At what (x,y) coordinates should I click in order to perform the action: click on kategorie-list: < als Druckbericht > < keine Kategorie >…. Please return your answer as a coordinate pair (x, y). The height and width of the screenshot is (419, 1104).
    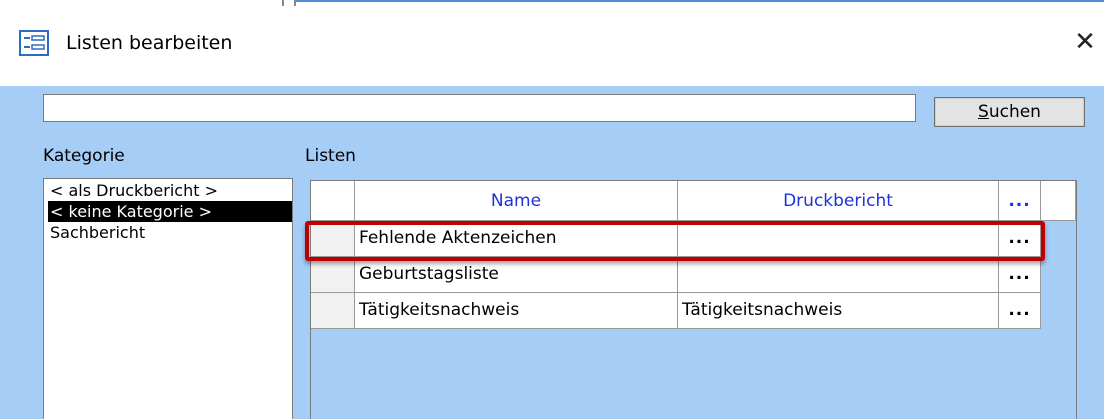
    Looking at the image, I should click on (168, 298).